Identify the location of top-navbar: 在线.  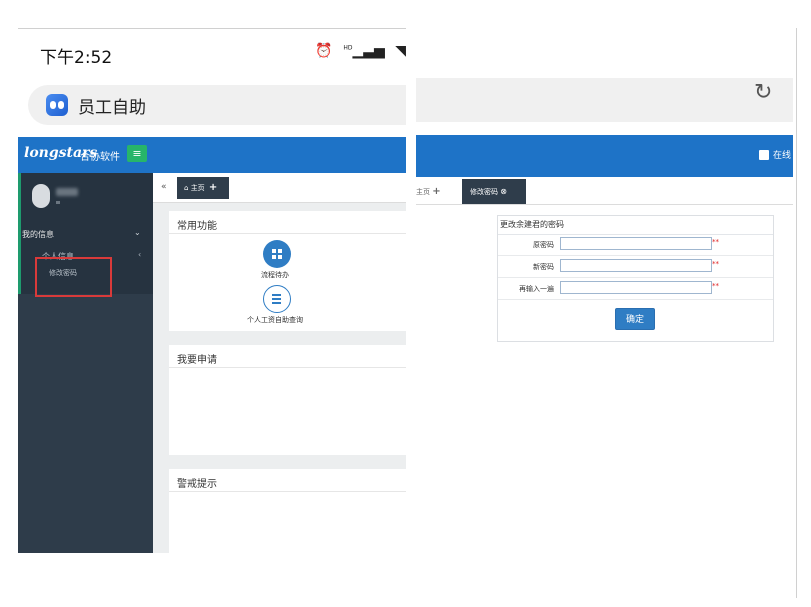
(604, 156).